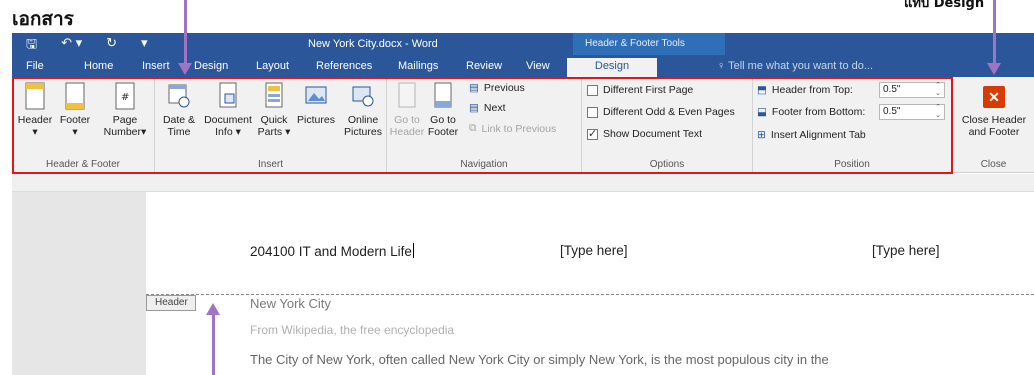 The width and height of the screenshot is (1034, 375). What do you see at coordinates (994, 97) in the screenshot?
I see `close-icon: ✕` at bounding box center [994, 97].